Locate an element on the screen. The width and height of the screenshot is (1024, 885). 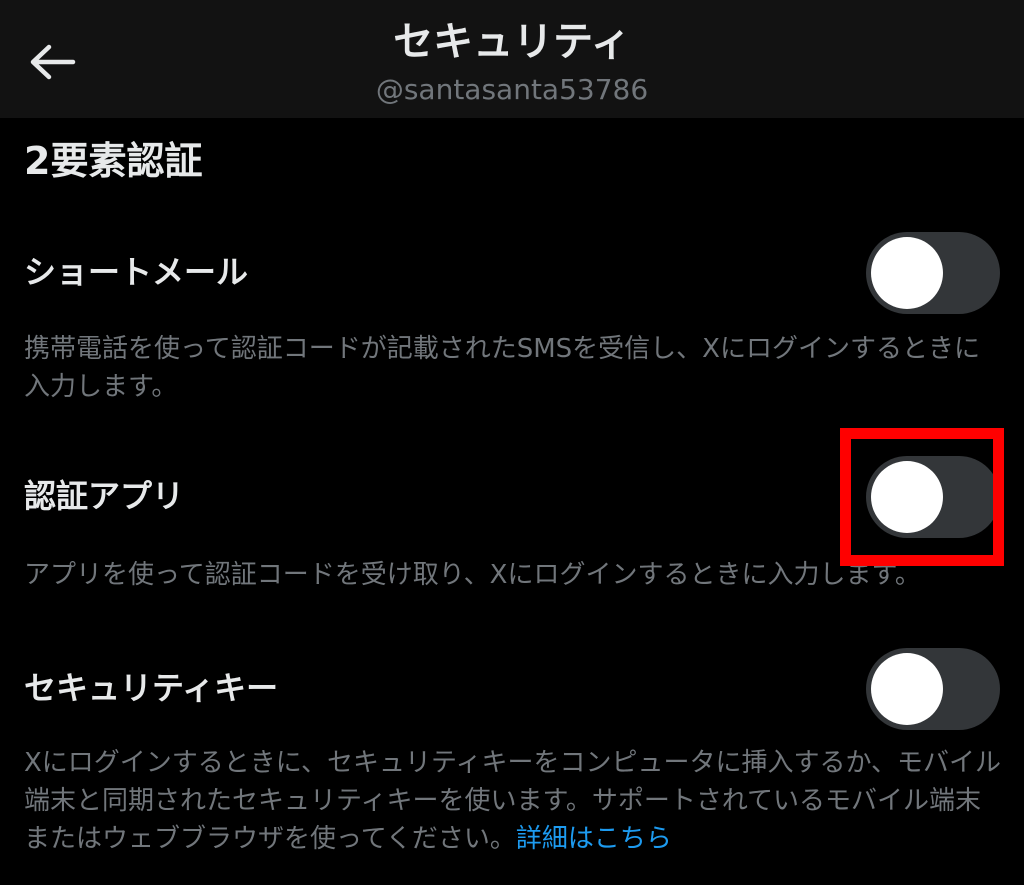
learn-more-link: 詳細はこちら is located at coordinates (594, 839).